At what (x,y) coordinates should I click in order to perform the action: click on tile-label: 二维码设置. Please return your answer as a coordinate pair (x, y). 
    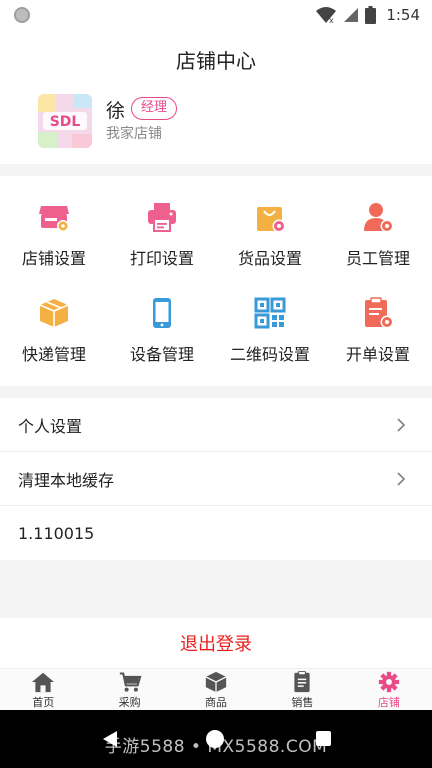
    Looking at the image, I should click on (269, 354).